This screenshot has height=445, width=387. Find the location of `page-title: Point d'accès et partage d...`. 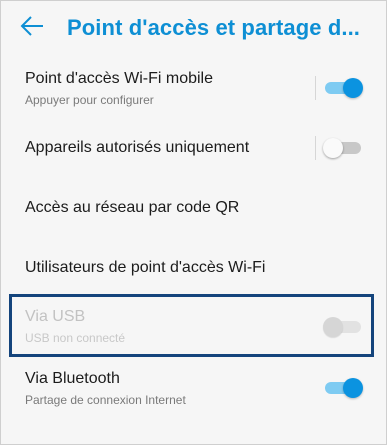

page-title: Point d'accès et partage d... is located at coordinates (213, 27).